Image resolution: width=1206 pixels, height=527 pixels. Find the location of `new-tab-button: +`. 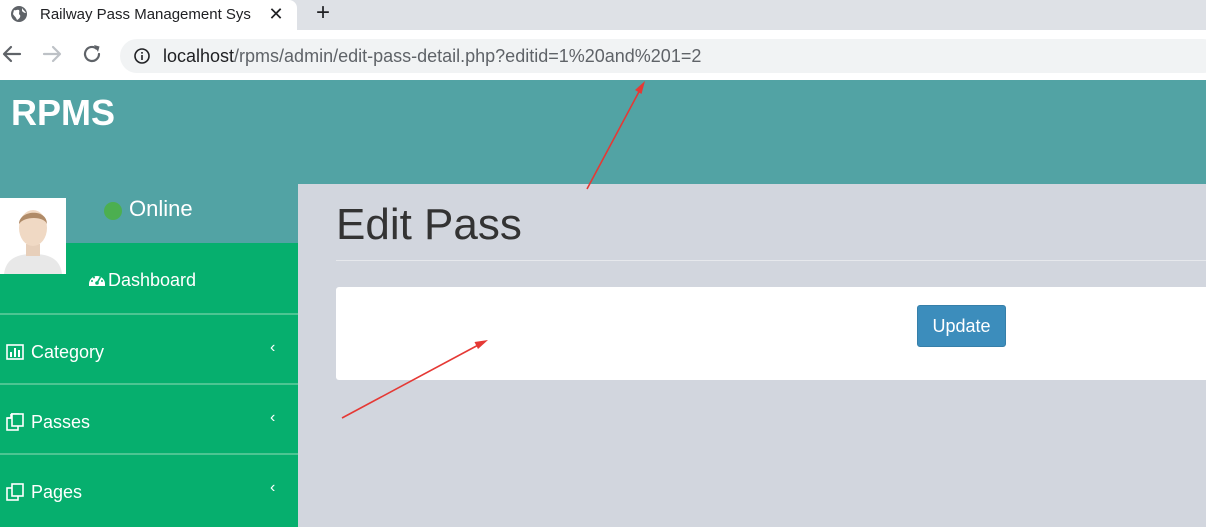

new-tab-button: + is located at coordinates (323, 13).